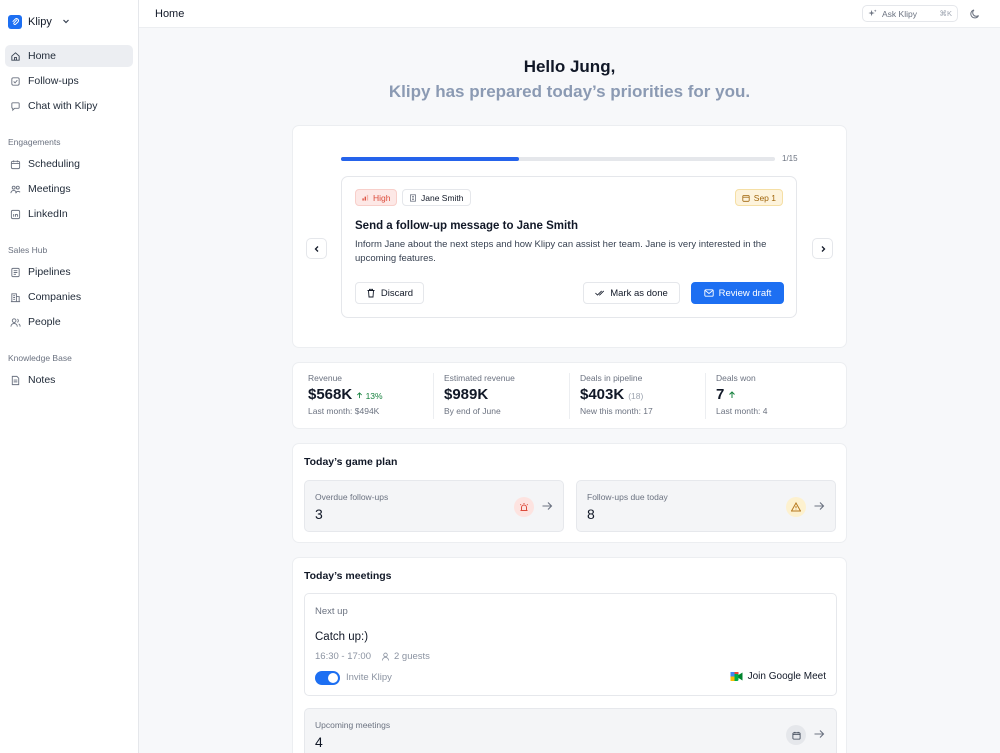  I want to click on previous-button, so click(316, 248).